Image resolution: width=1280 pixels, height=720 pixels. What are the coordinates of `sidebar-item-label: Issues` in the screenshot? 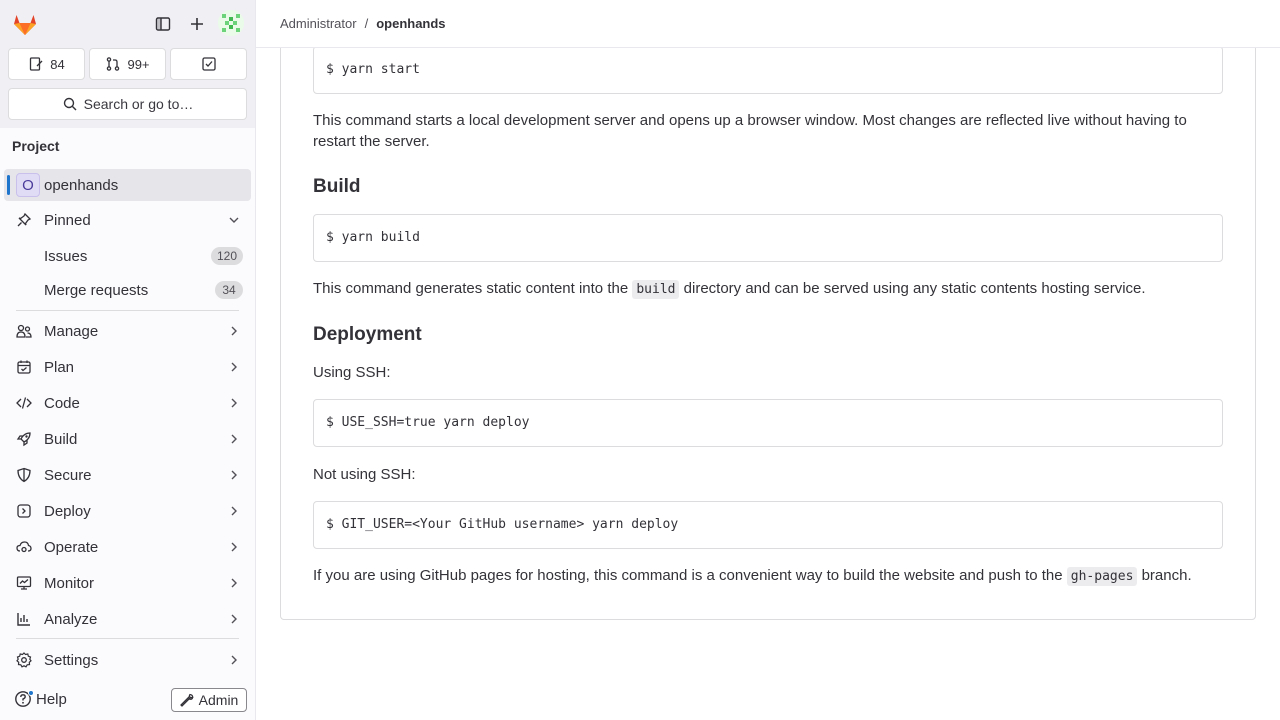 It's located at (66, 256).